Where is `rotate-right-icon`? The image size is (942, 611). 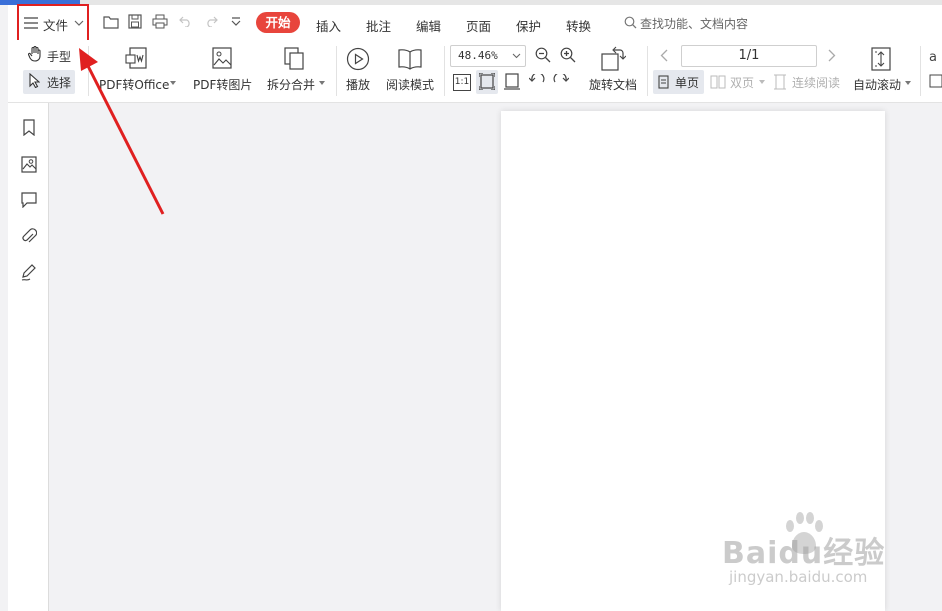
rotate-right-icon is located at coordinates (561, 81).